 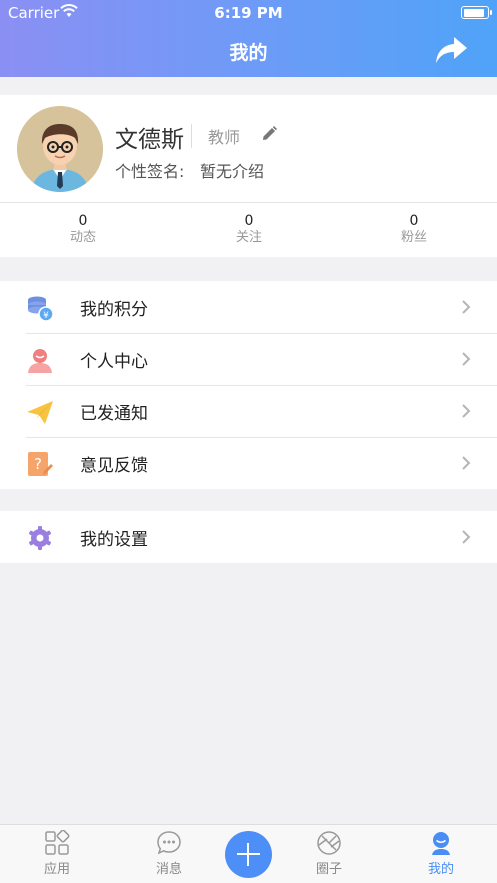 I want to click on status-bar: Carrier 6:19 PM, so click(x=248, y=13).